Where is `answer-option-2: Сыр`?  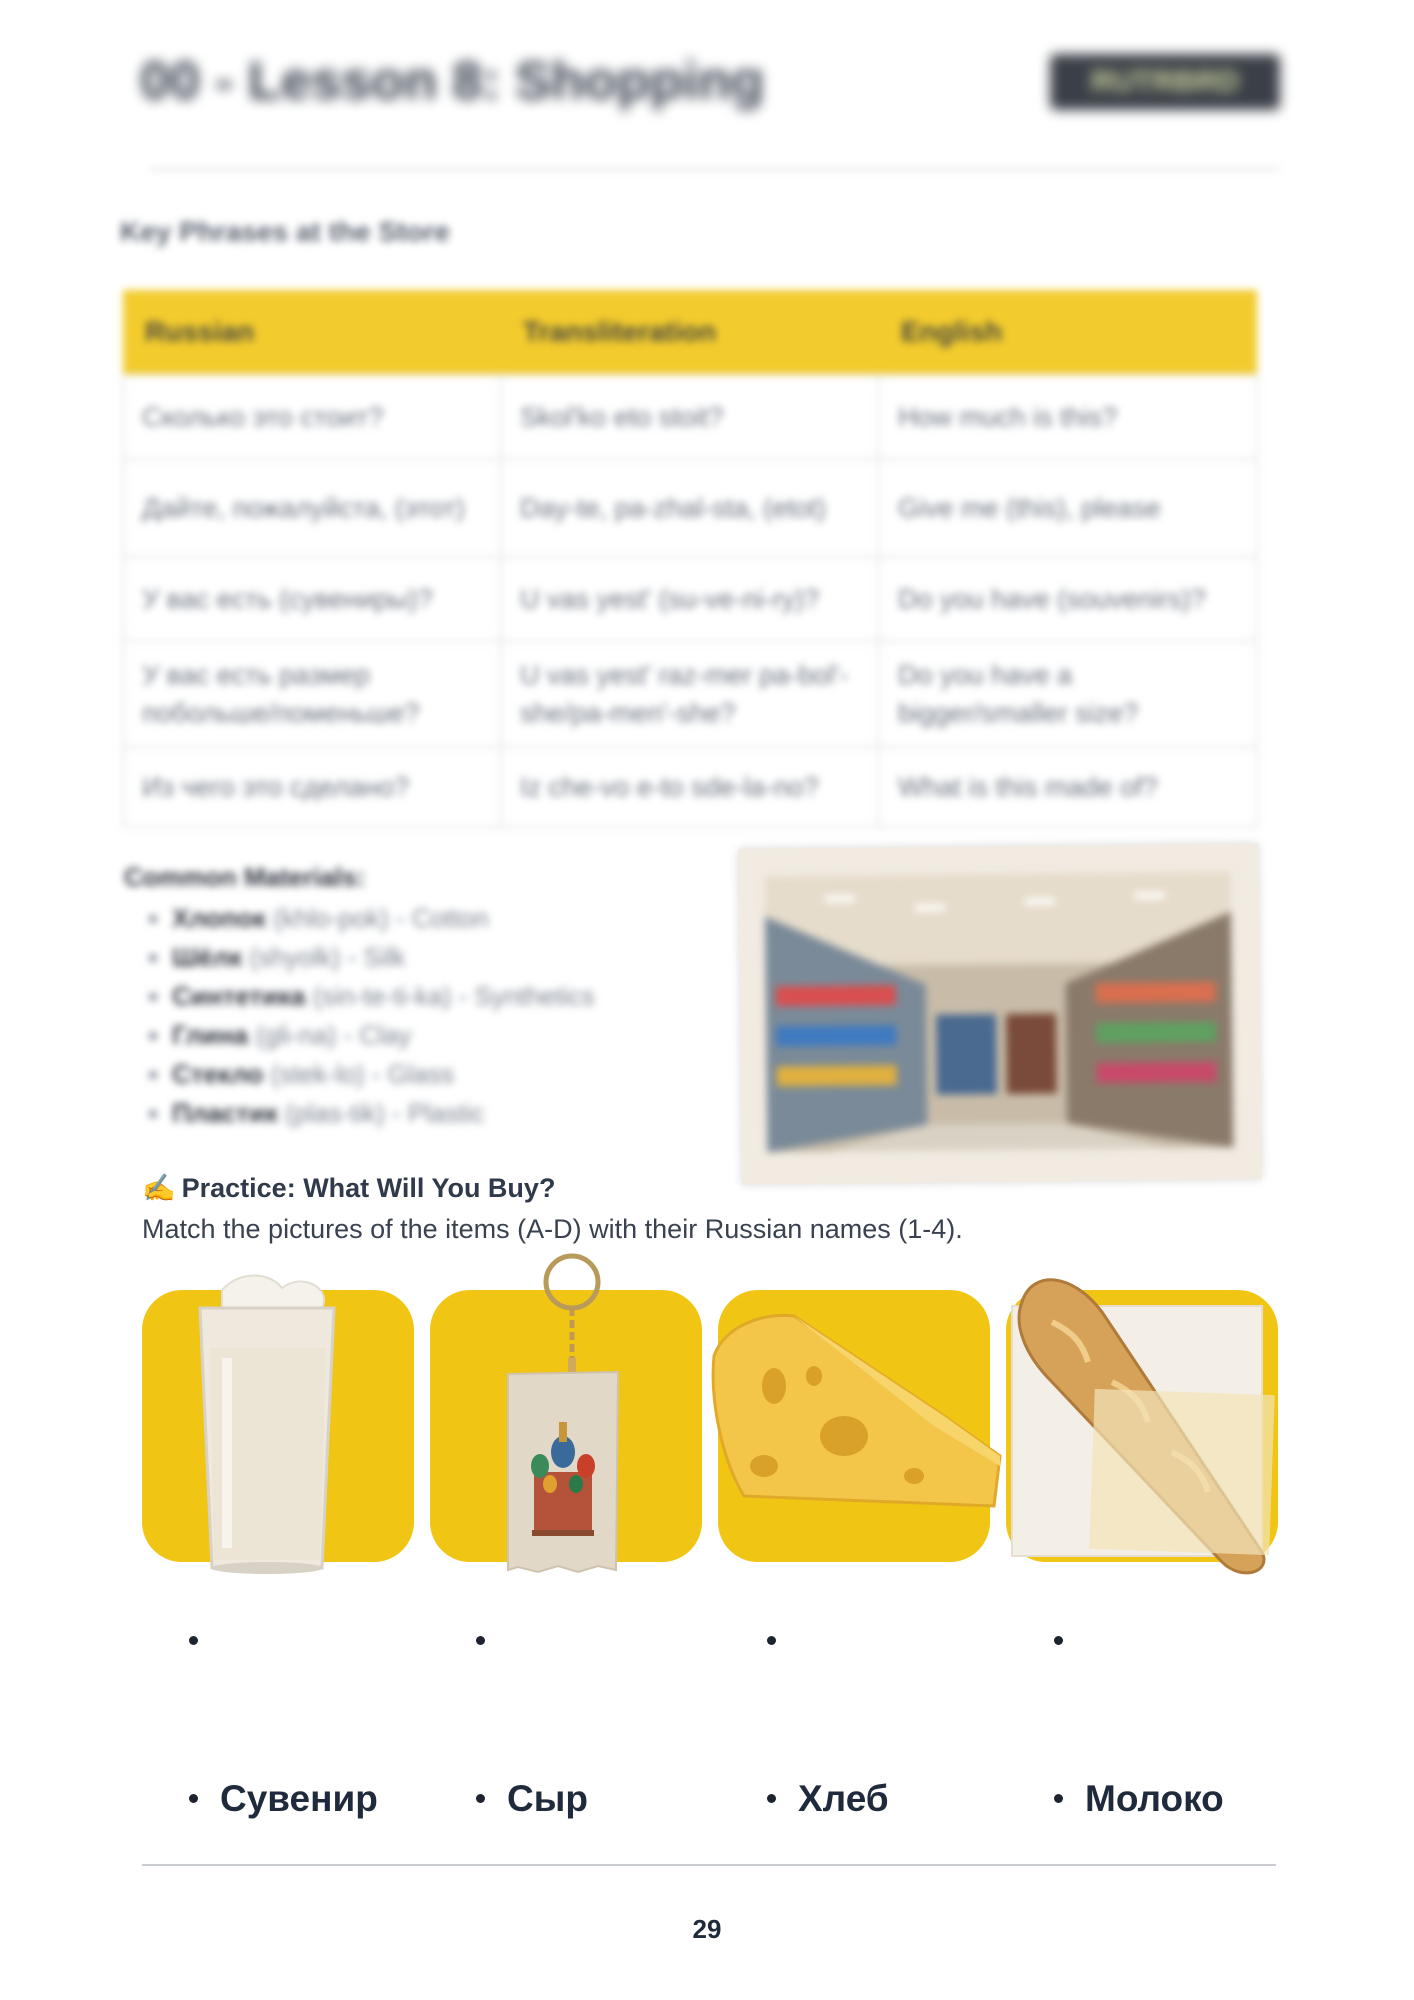
answer-option-2: Сыр is located at coordinates (532, 1799).